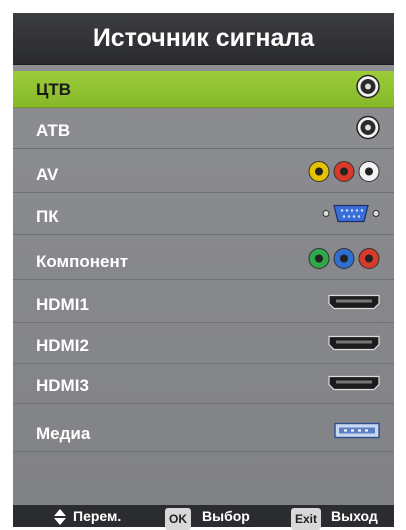  I want to click on source-item-label: Медиа, so click(63, 433).